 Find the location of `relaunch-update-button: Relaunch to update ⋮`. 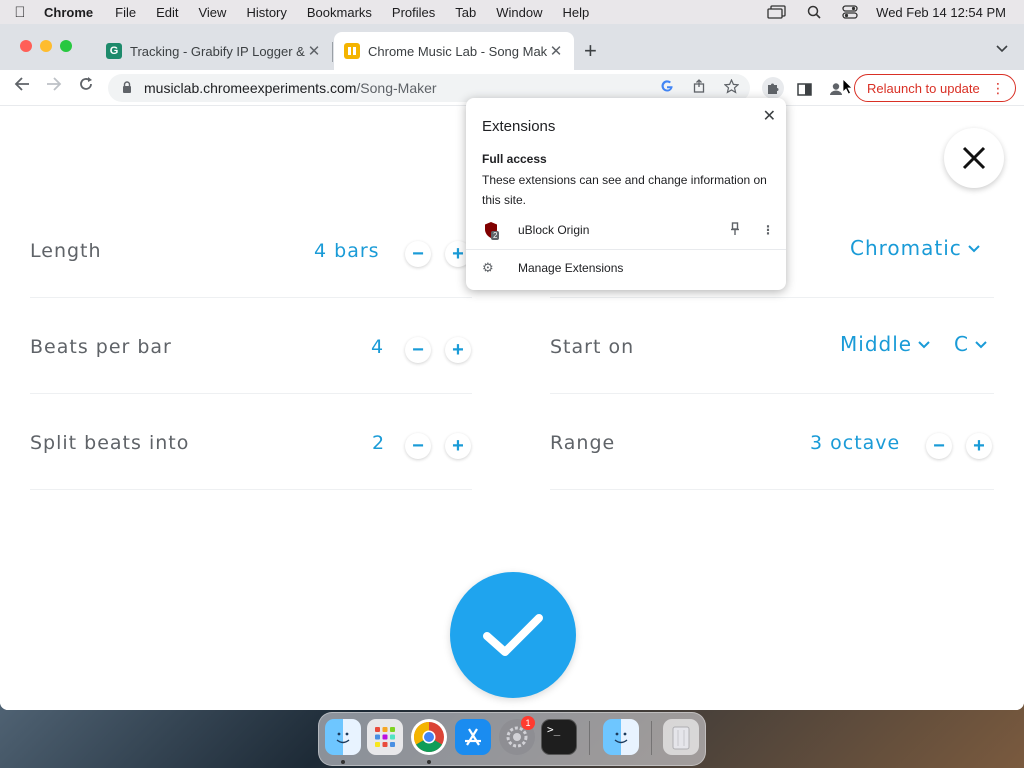

relaunch-update-button: Relaunch to update ⋮ is located at coordinates (935, 88).